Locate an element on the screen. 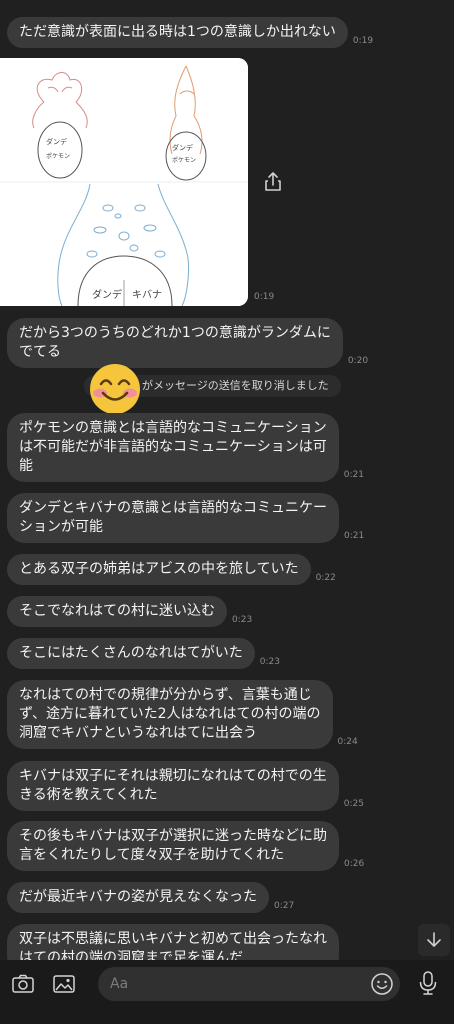  message-bubble: とある双子の姉弟はアビスの中を旅していた is located at coordinates (159, 569).